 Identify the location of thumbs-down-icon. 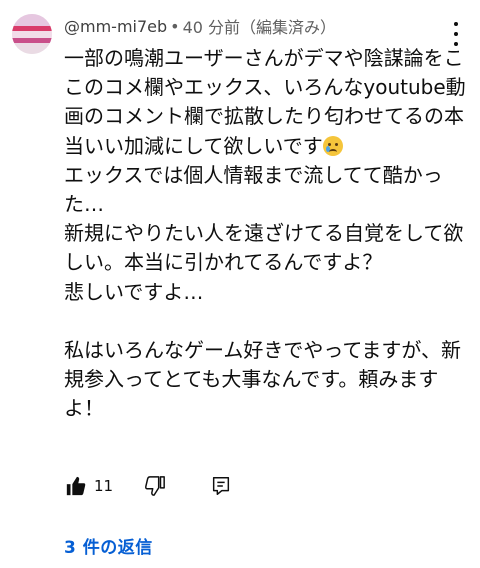
(155, 486).